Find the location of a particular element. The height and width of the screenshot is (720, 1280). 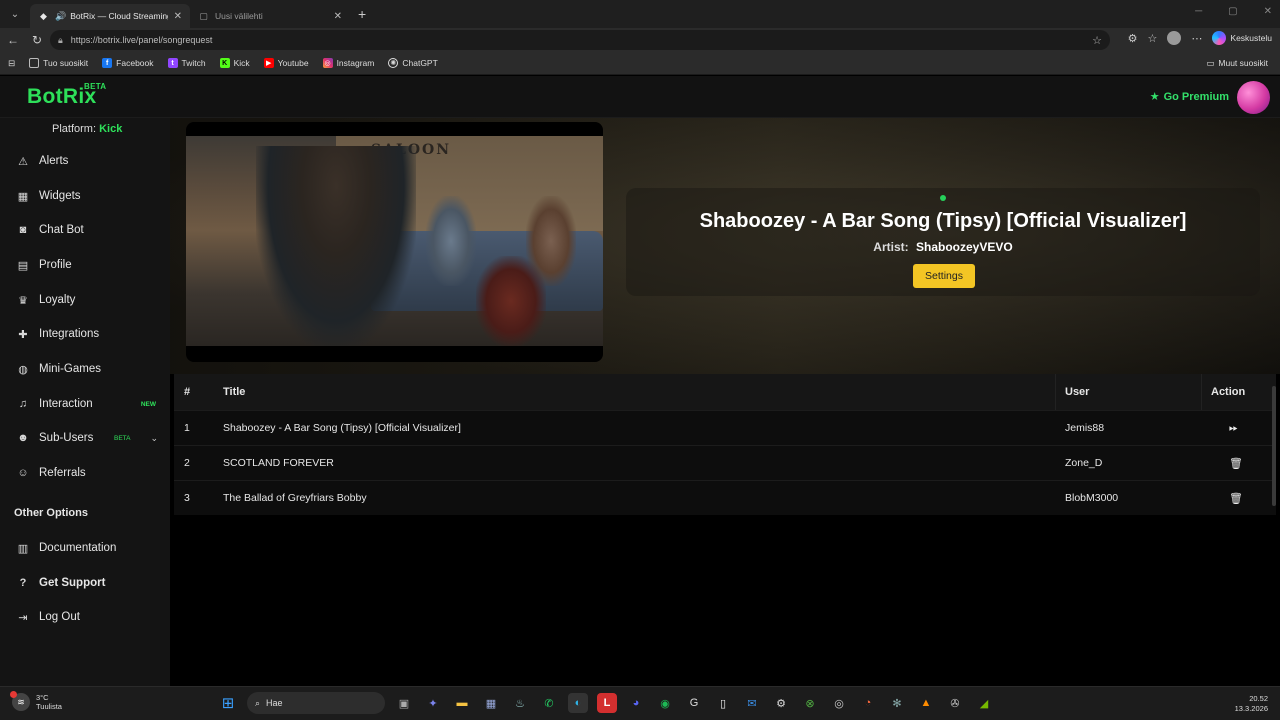

bookmark-kick: K Kick is located at coordinates (234, 63).